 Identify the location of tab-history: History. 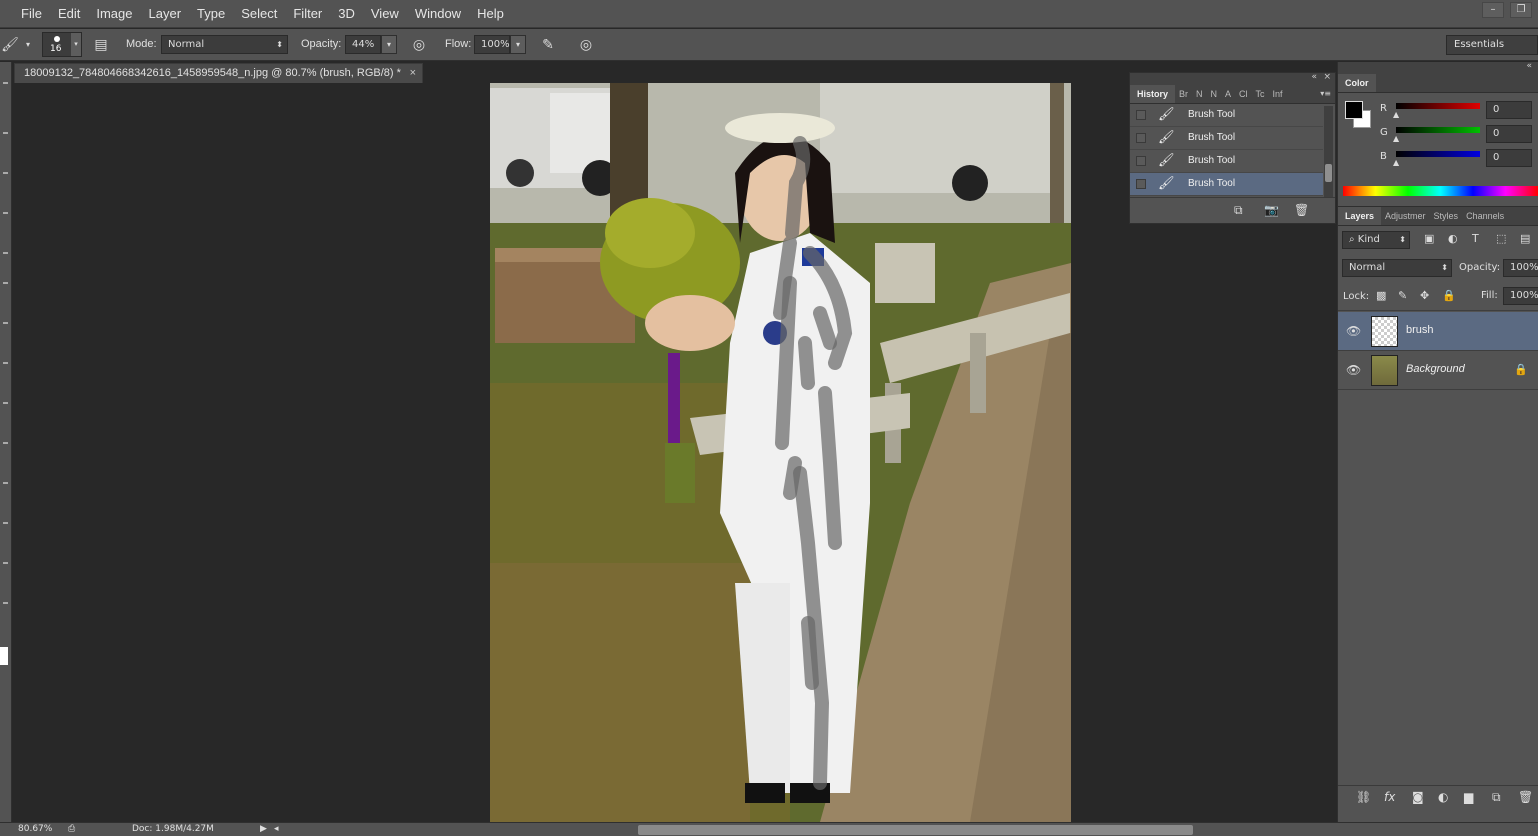
(1153, 94).